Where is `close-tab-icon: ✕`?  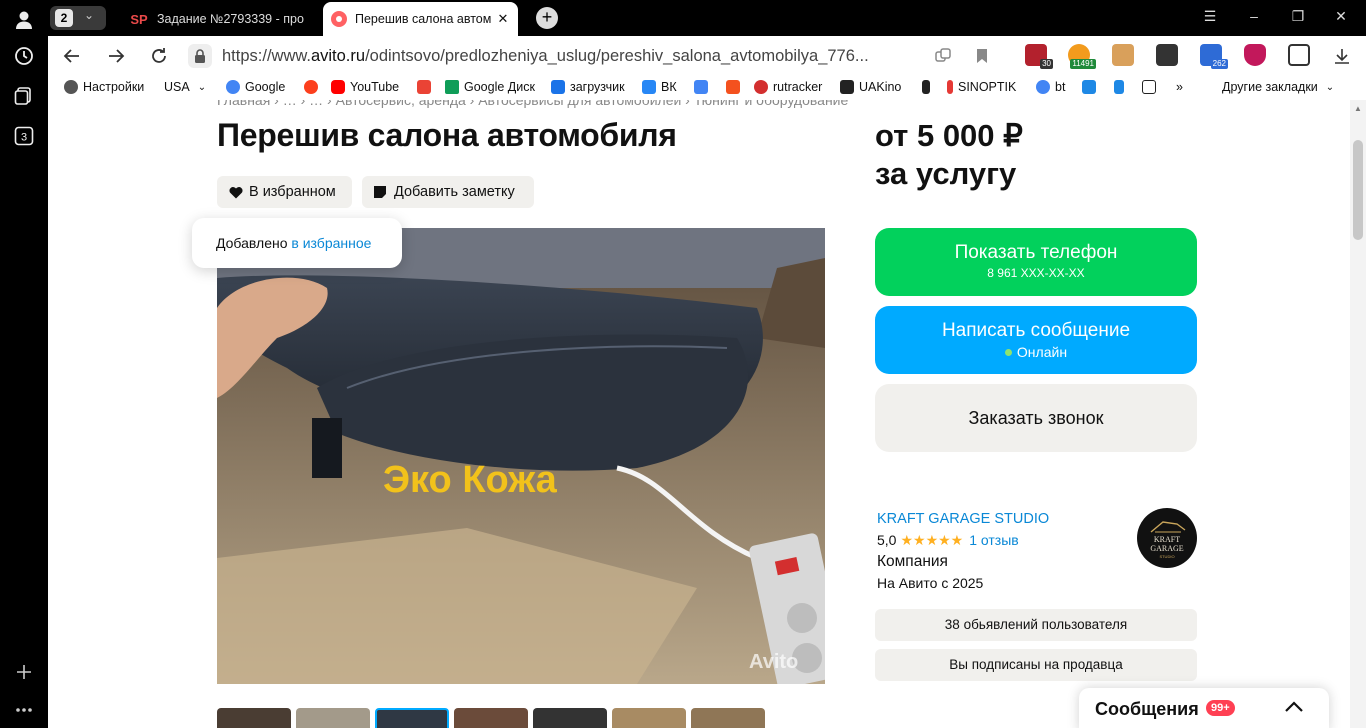 close-tab-icon: ✕ is located at coordinates (503, 19).